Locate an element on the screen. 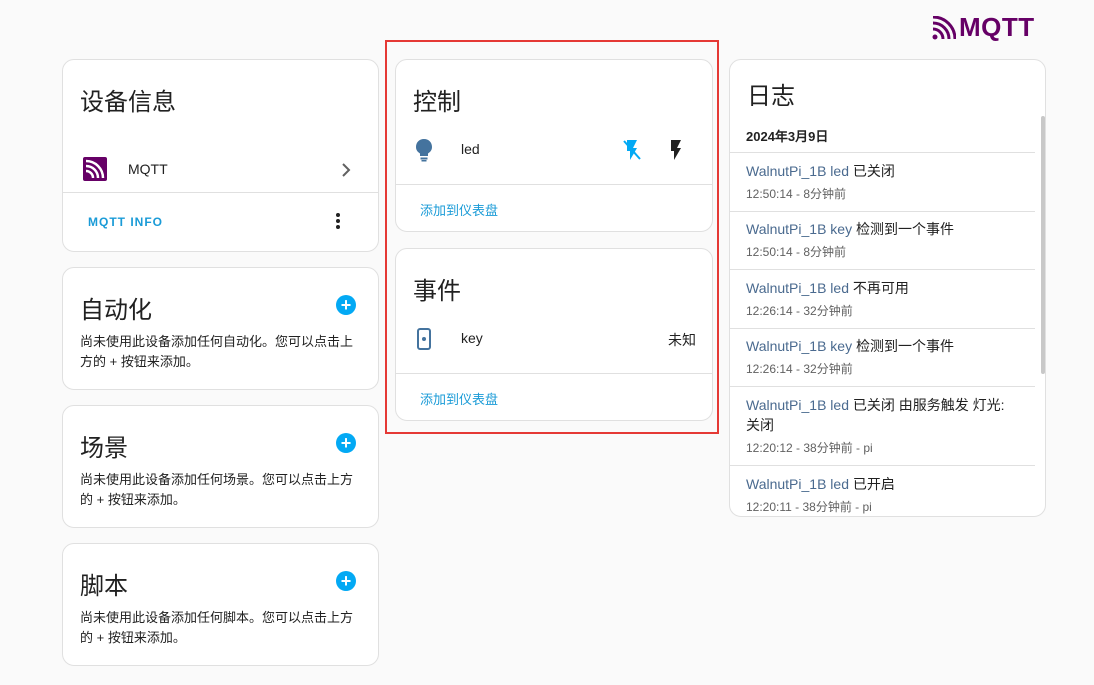  log-message: 不再可用 is located at coordinates (880, 288).